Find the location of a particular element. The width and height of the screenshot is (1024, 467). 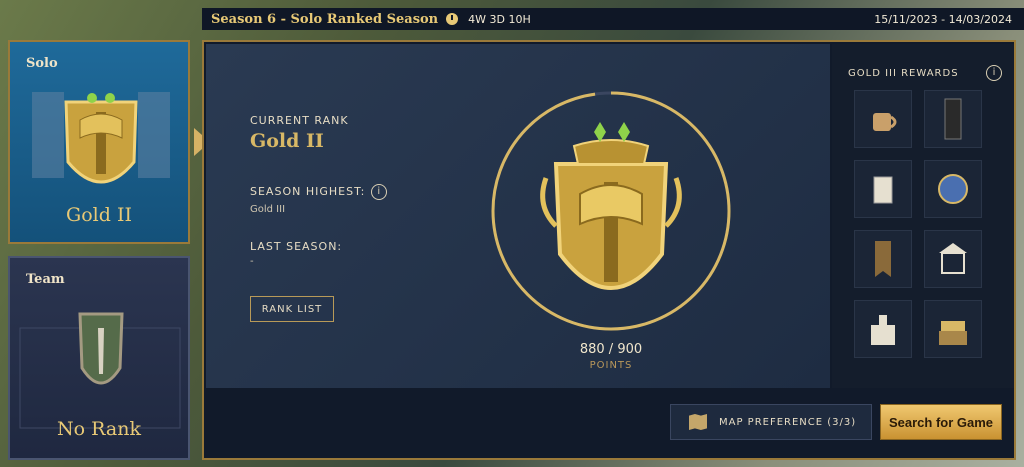

reward-banner is located at coordinates (883, 259).